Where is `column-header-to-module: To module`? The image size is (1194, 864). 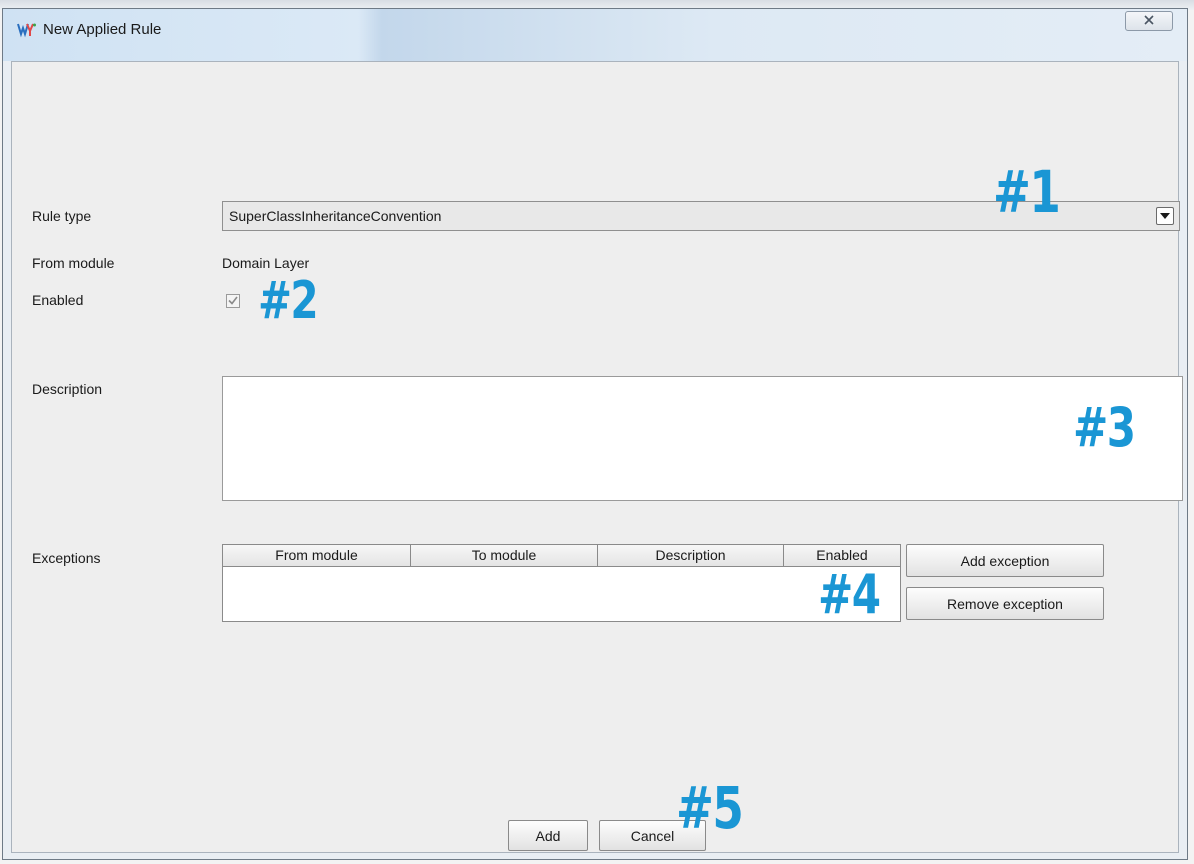
column-header-to-module: To module is located at coordinates (504, 555).